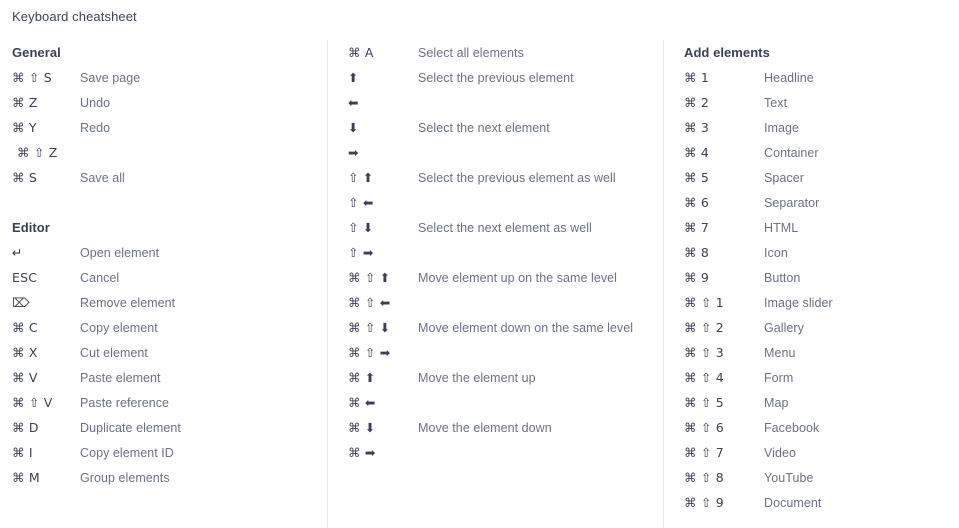  Describe the element at coordinates (704, 427) in the screenshot. I see `shortcut-keys: ⌘ ⇧ 6` at that location.